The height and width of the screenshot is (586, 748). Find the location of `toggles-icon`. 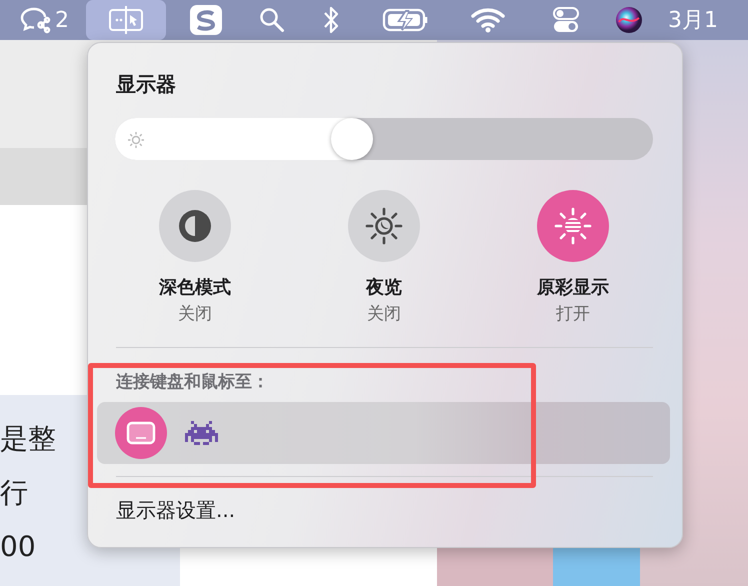

toggles-icon is located at coordinates (566, 20).